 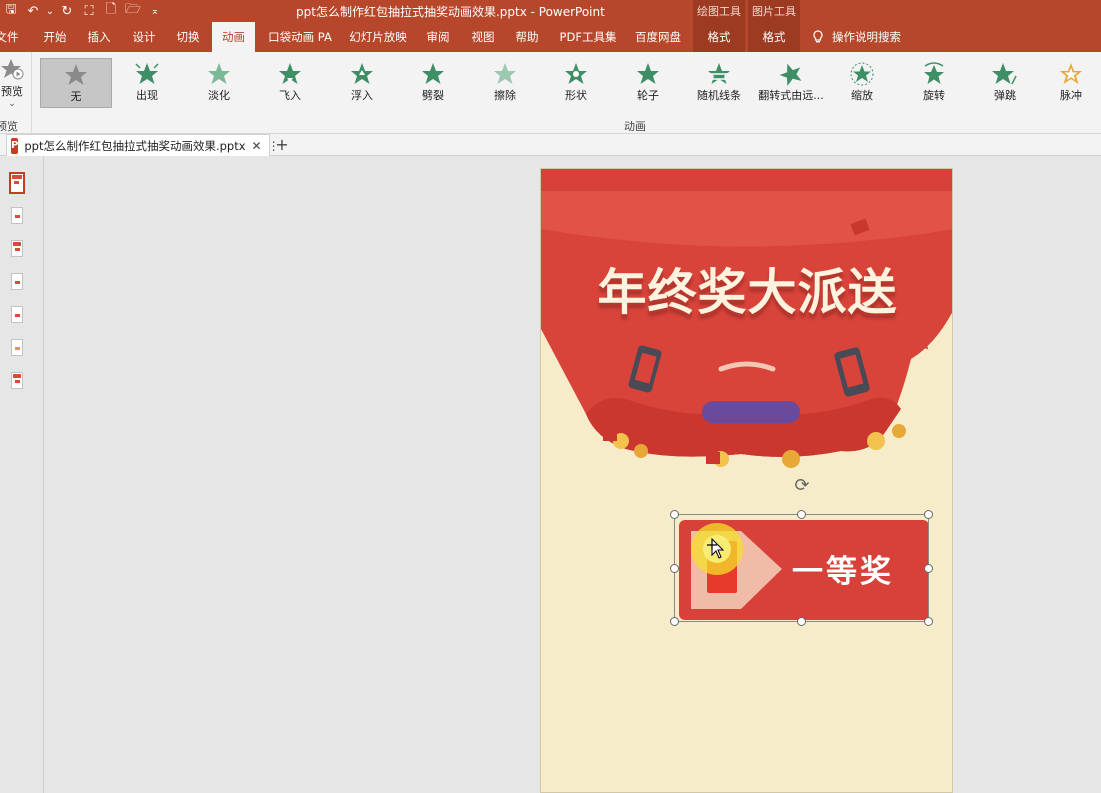 I want to click on star-none-icon, so click(x=76, y=74).